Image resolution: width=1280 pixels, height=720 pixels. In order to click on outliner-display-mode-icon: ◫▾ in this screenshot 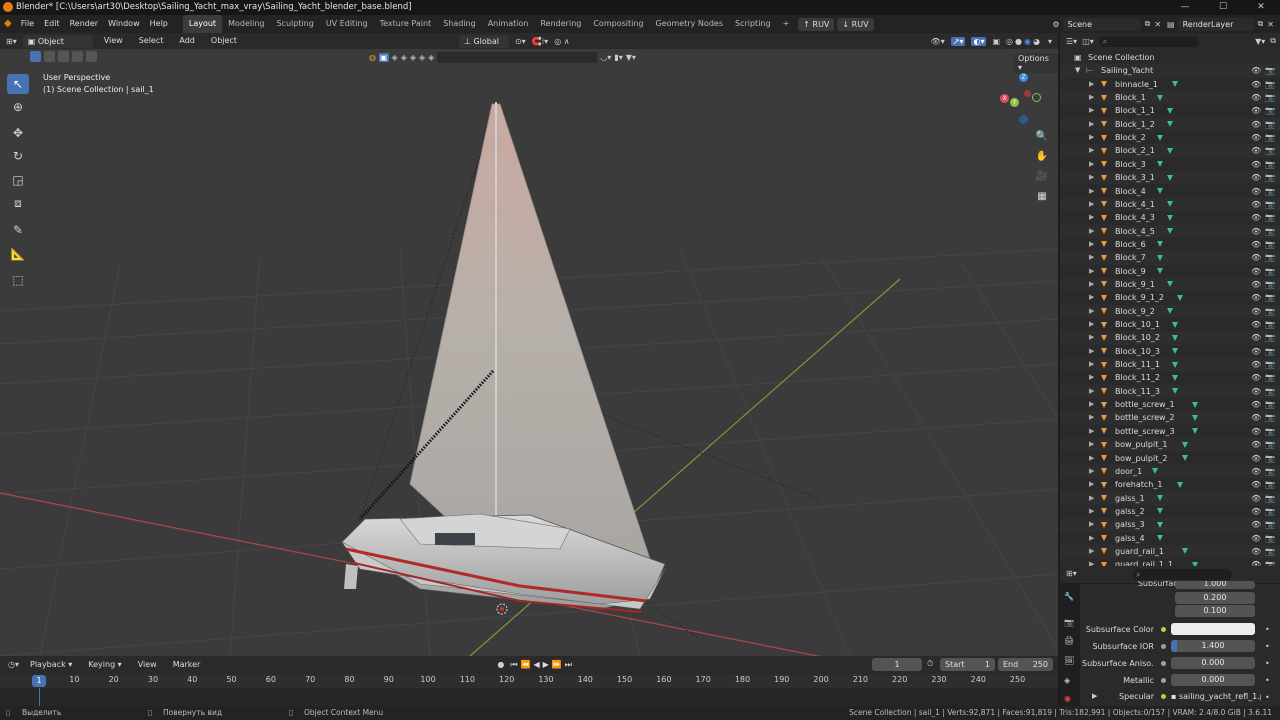, I will do `click(1088, 41)`.